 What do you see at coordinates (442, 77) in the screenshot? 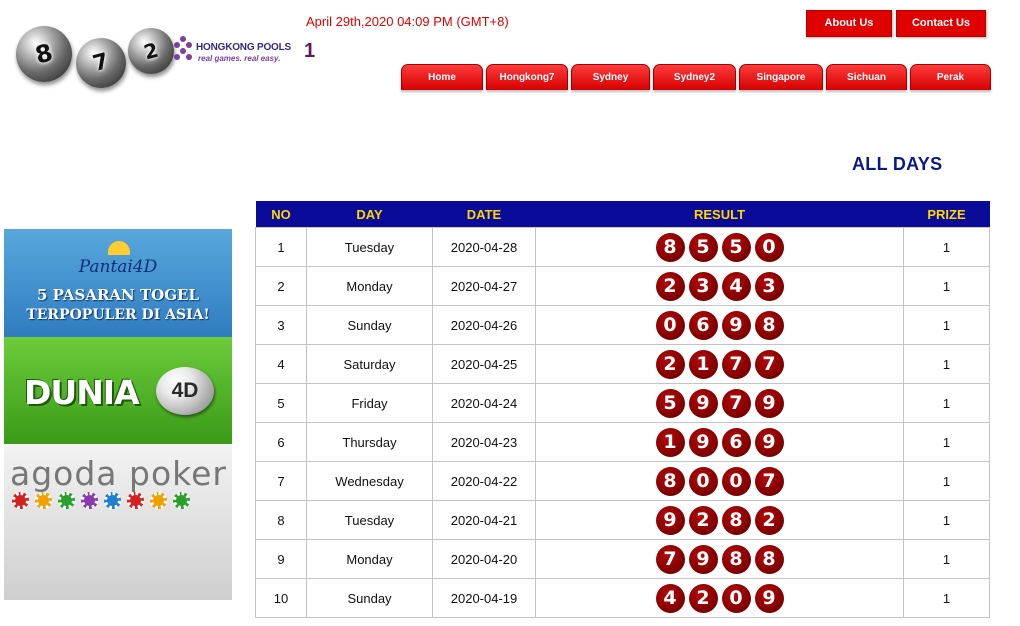
I see `tab-home: Home` at bounding box center [442, 77].